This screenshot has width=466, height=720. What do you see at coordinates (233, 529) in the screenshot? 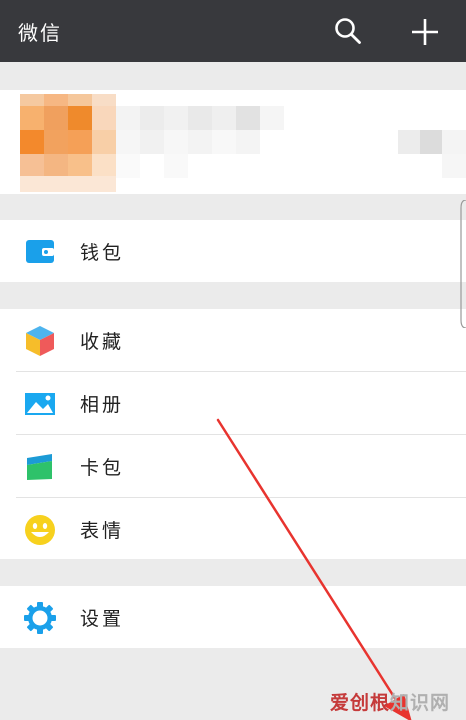
I see `menu-item-stickers: 表情` at bounding box center [233, 529].